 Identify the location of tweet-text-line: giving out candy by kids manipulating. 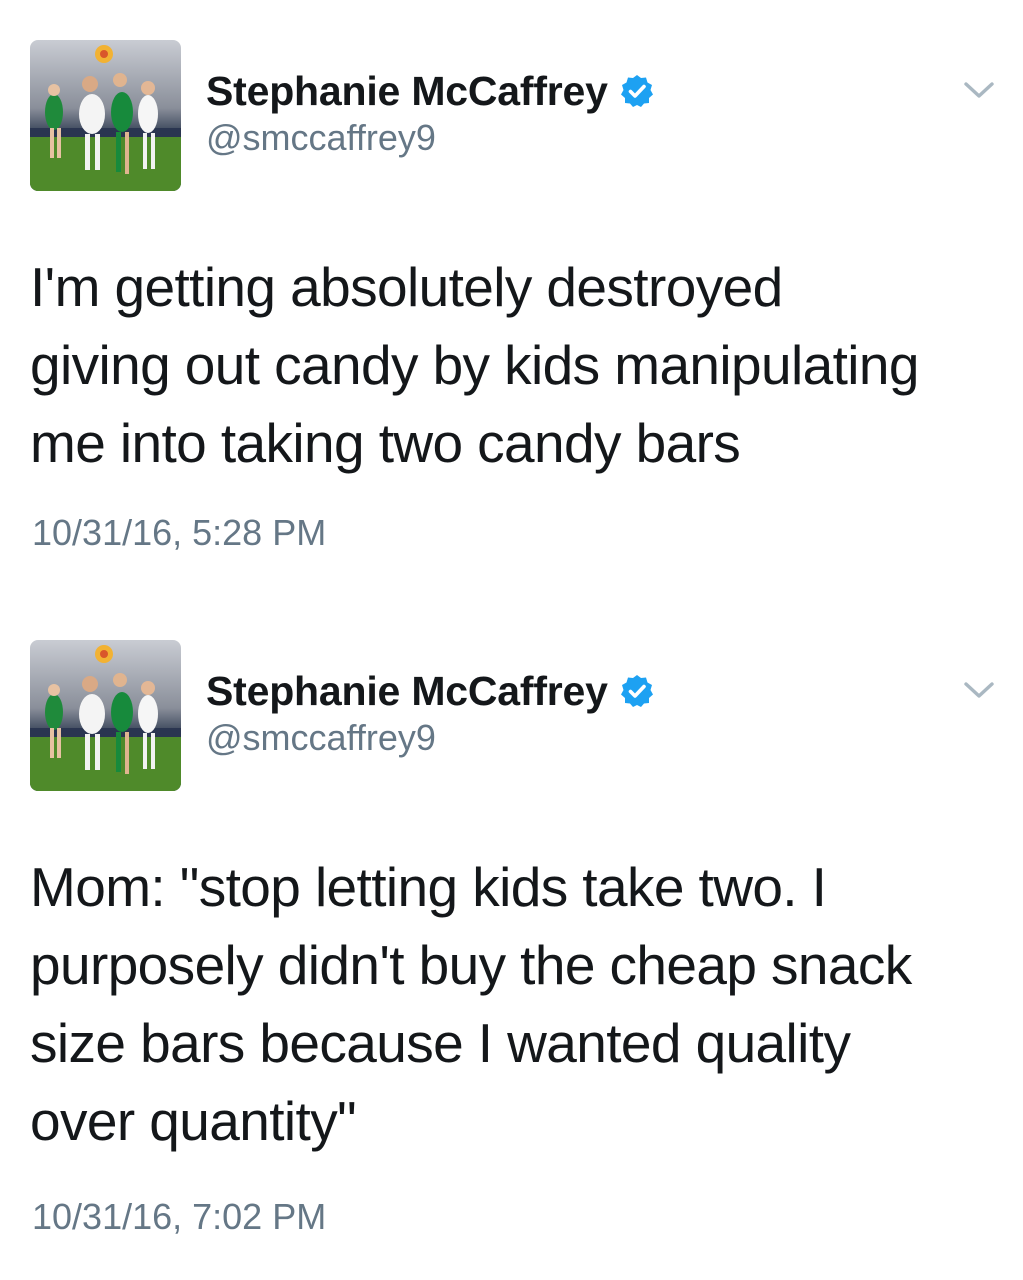
(475, 365).